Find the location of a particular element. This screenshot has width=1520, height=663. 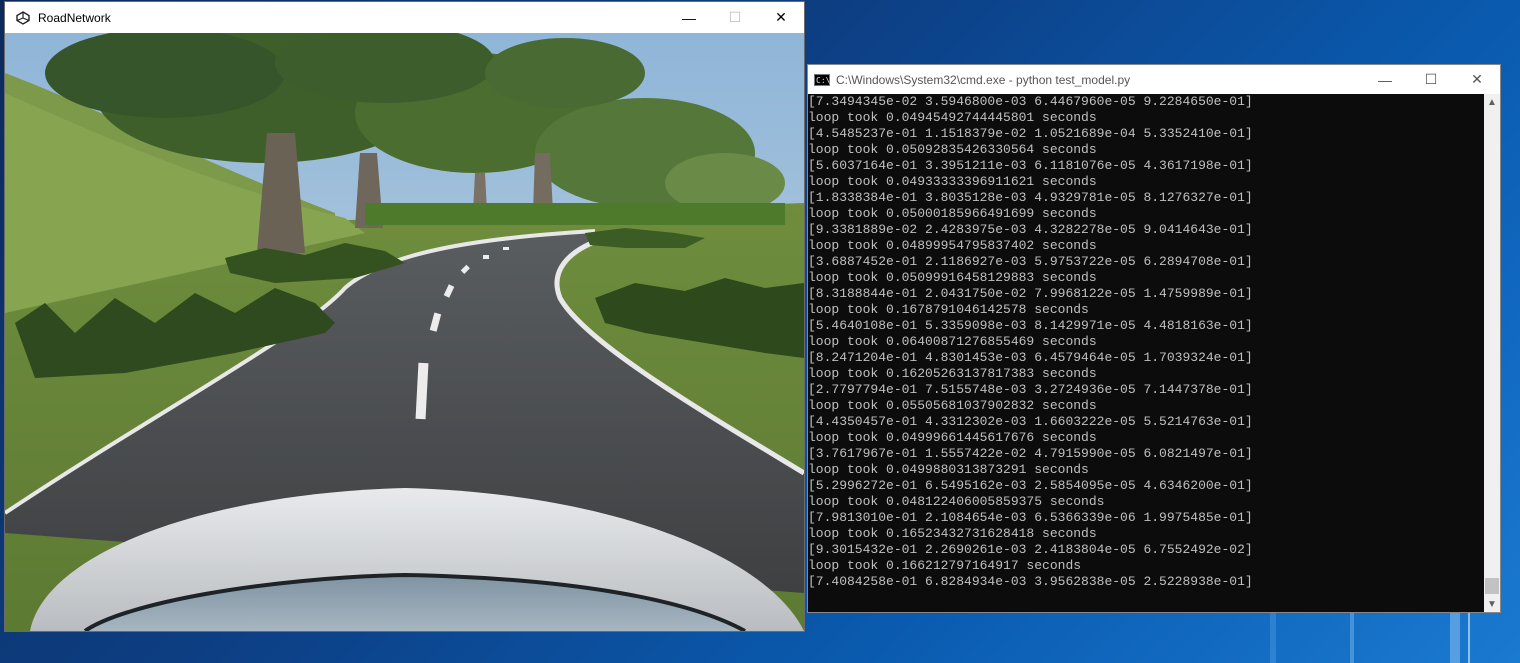

unity-icon is located at coordinates (23, 18).